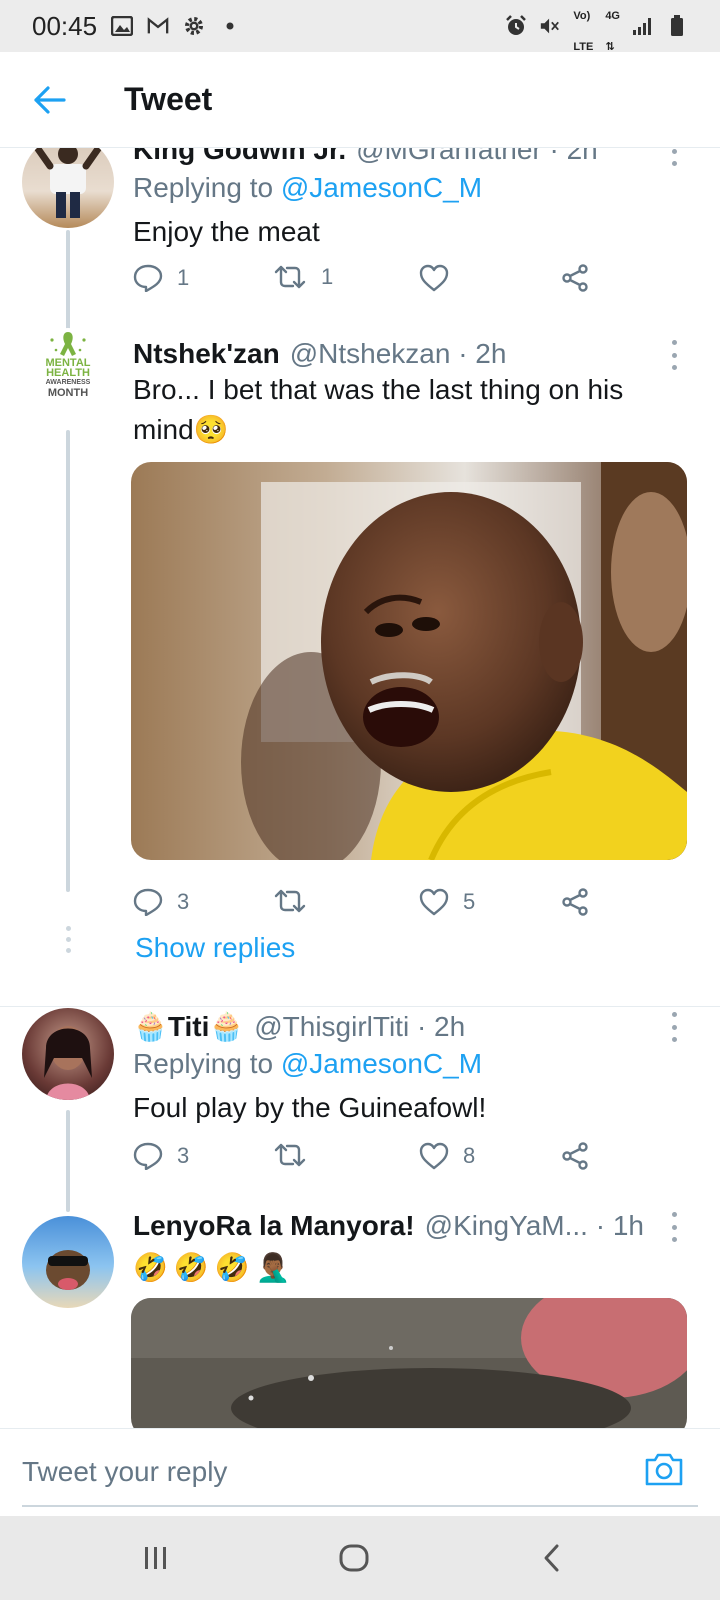 The height and width of the screenshot is (1600, 720). I want to click on handle: @ThisgirlTiti · 2h, so click(360, 1026).